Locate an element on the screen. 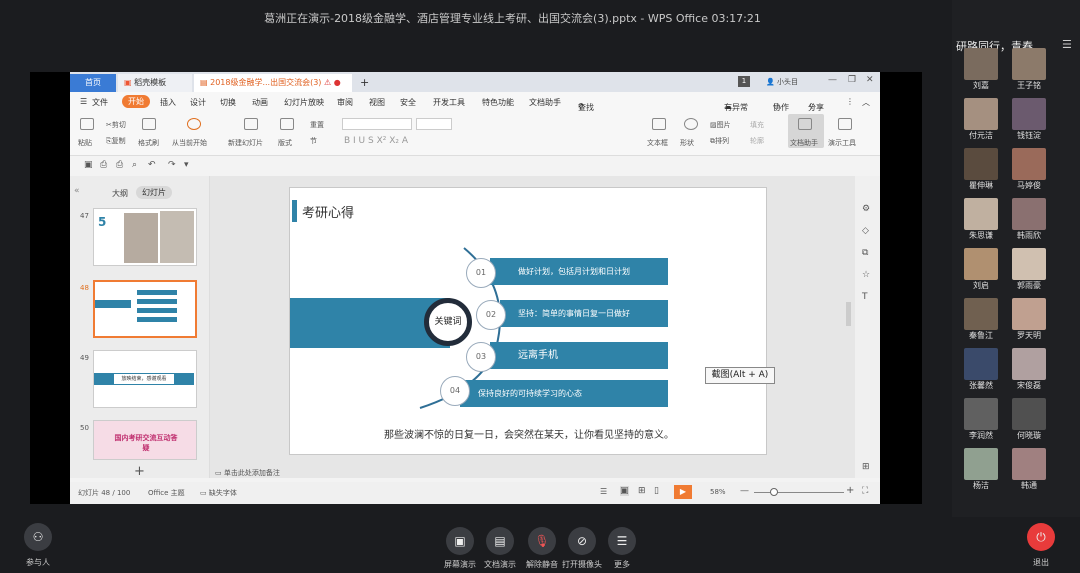 The image size is (1080, 573). save-icon: ▣ is located at coordinates (88, 165).